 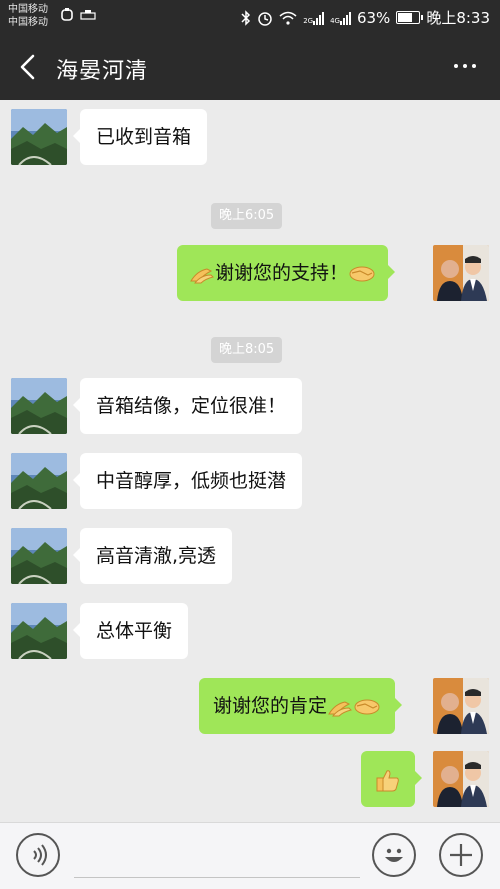 I want to click on emoji-button, so click(x=394, y=855).